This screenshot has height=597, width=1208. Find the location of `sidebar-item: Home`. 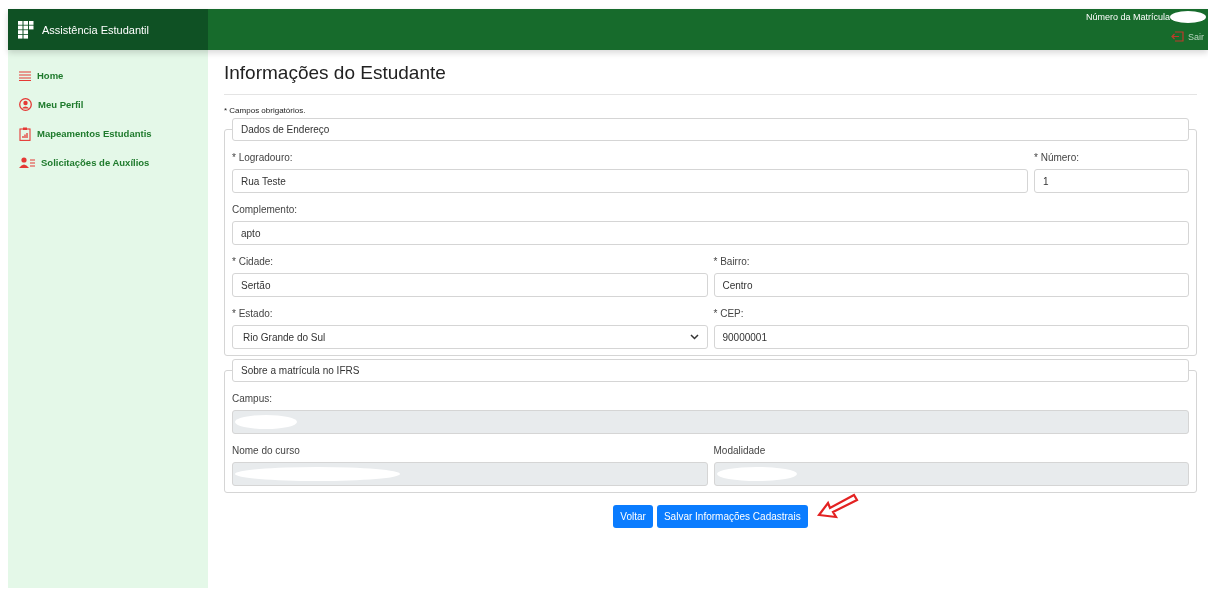

sidebar-item: Home is located at coordinates (108, 75).